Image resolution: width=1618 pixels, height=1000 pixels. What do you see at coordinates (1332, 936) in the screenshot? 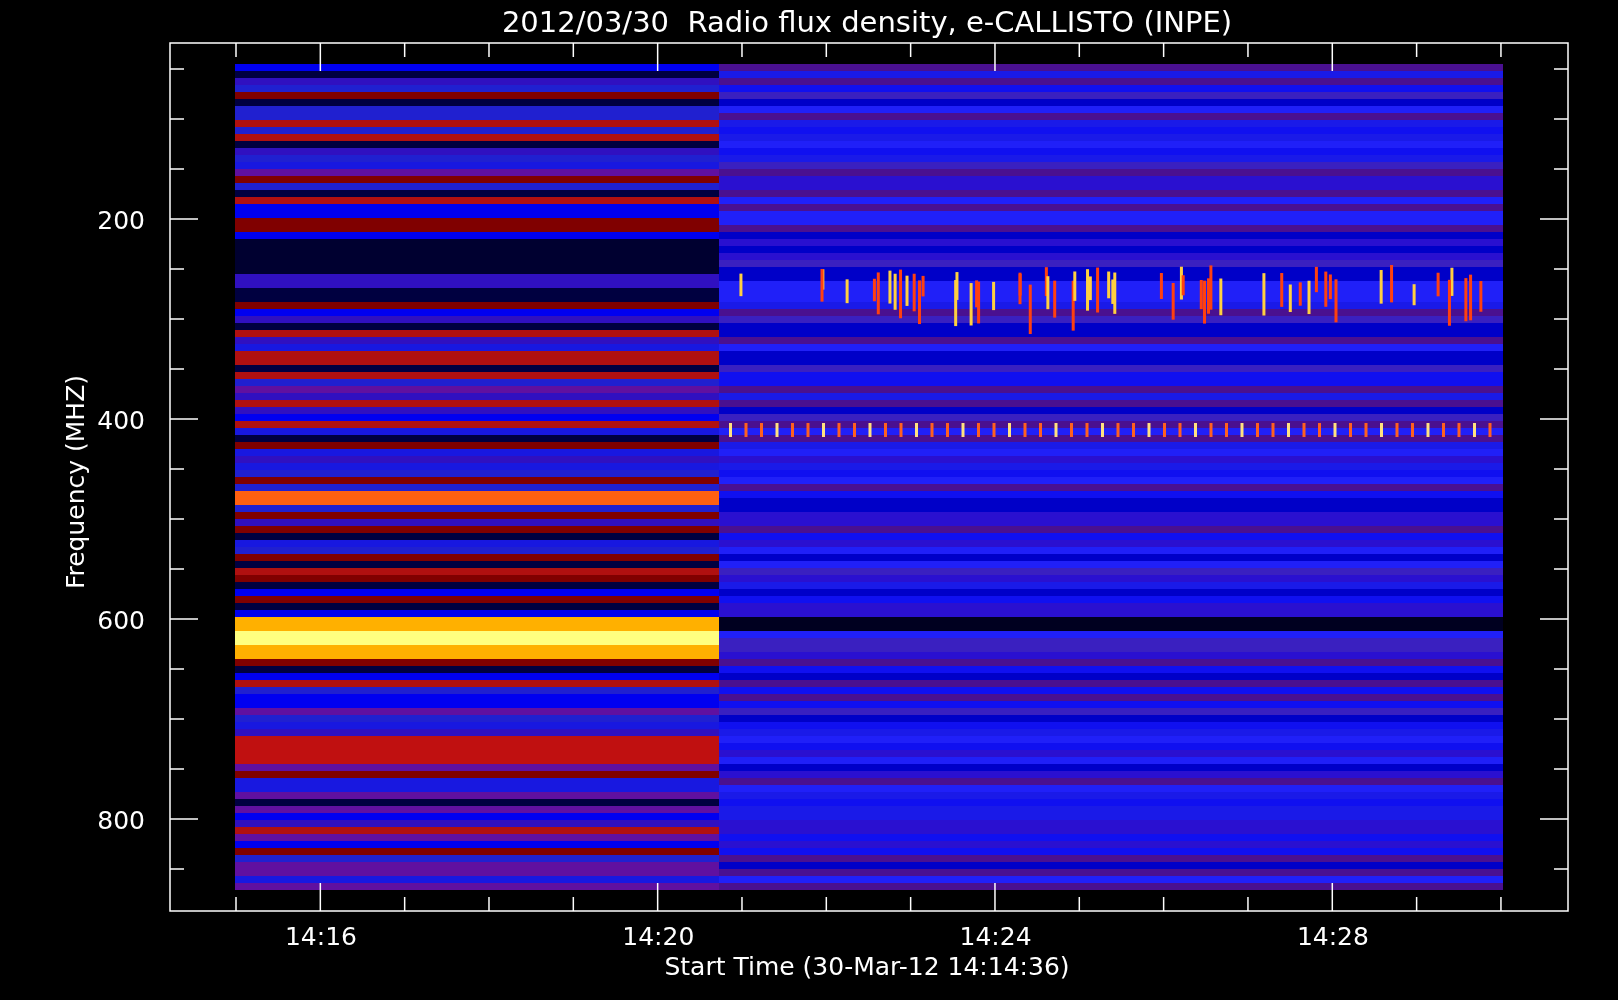
I see `x-tick-label: 14:28` at bounding box center [1332, 936].